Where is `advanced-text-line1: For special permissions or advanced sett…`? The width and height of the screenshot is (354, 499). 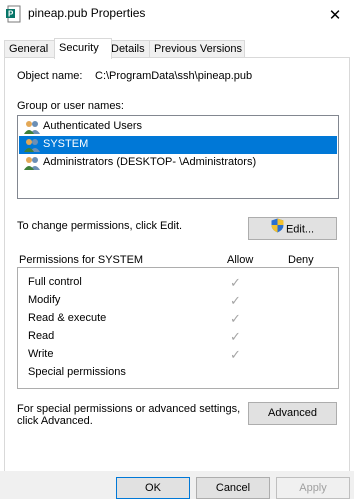 advanced-text-line1: For special permissions or advanced sett… is located at coordinates (129, 409).